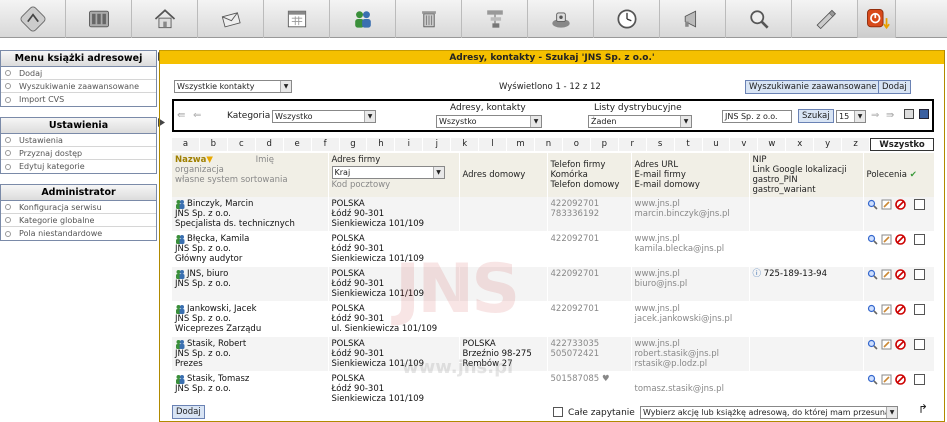 The height and width of the screenshot is (422, 947). Describe the element at coordinates (231, 19) in the screenshot. I see `mail-icon` at that location.